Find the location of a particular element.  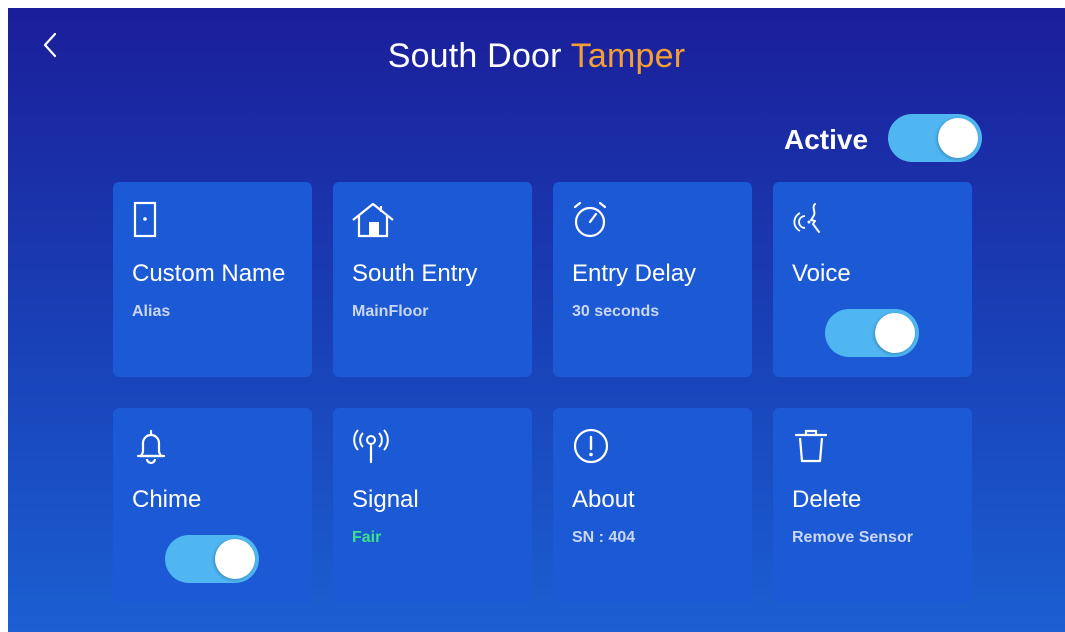

chime-toggle is located at coordinates (212, 559).